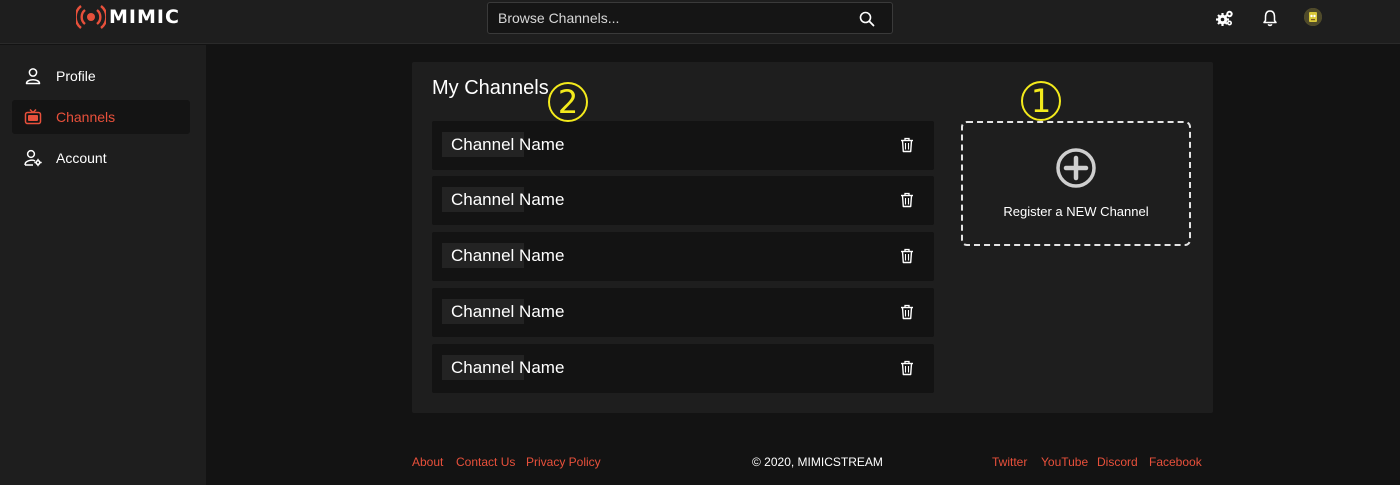 The width and height of the screenshot is (1400, 485). What do you see at coordinates (33, 116) in the screenshot?
I see `tv-icon` at bounding box center [33, 116].